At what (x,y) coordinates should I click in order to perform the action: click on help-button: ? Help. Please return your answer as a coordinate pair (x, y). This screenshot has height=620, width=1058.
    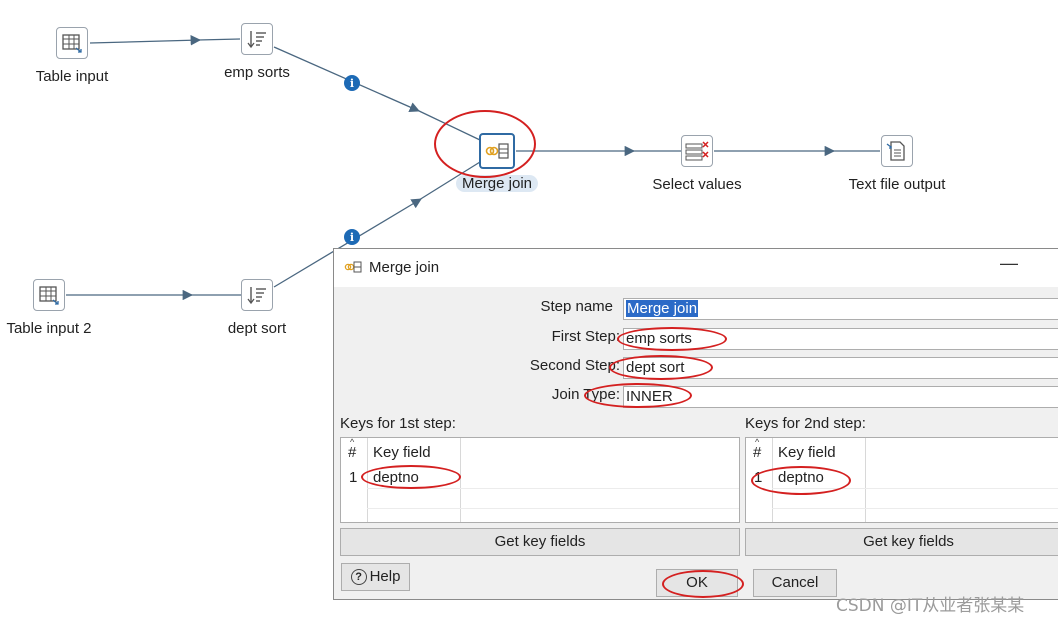
    Looking at the image, I should click on (375, 577).